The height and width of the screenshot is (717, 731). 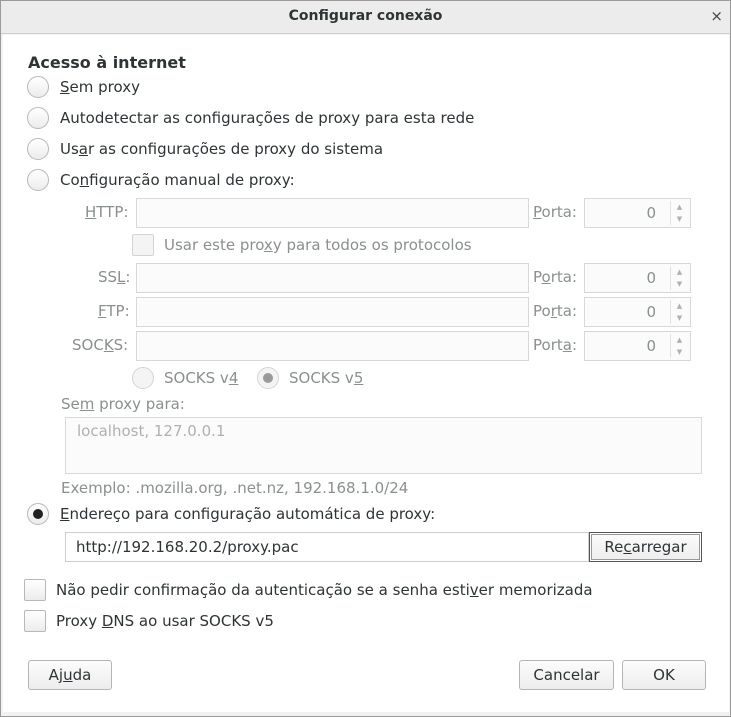 What do you see at coordinates (35, 621) in the screenshot?
I see `checkbox-proxy-dns` at bounding box center [35, 621].